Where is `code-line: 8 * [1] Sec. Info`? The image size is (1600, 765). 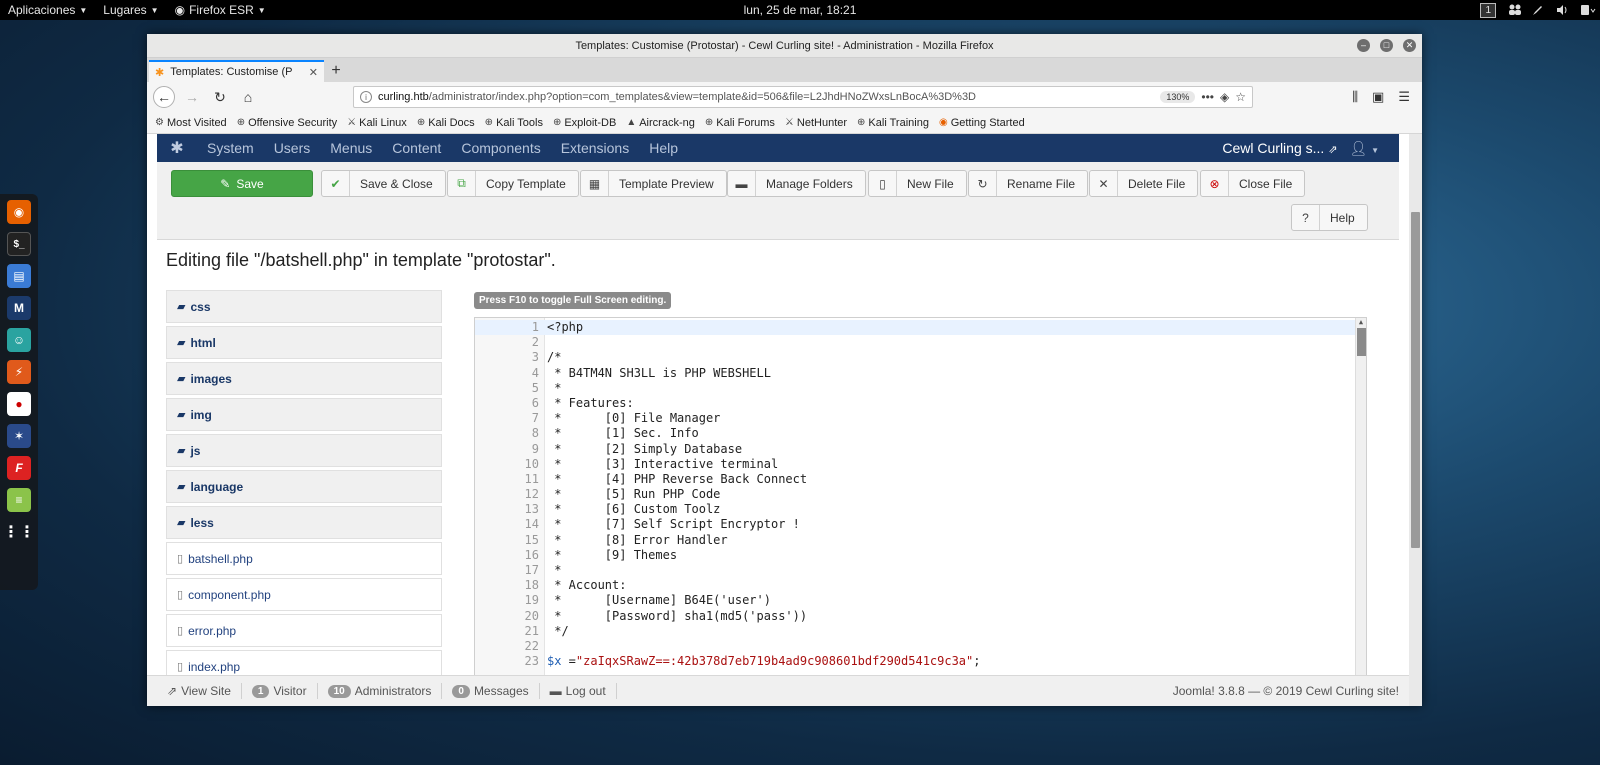
code-line: 8 * [1] Sec. Info is located at coordinates (915, 433).